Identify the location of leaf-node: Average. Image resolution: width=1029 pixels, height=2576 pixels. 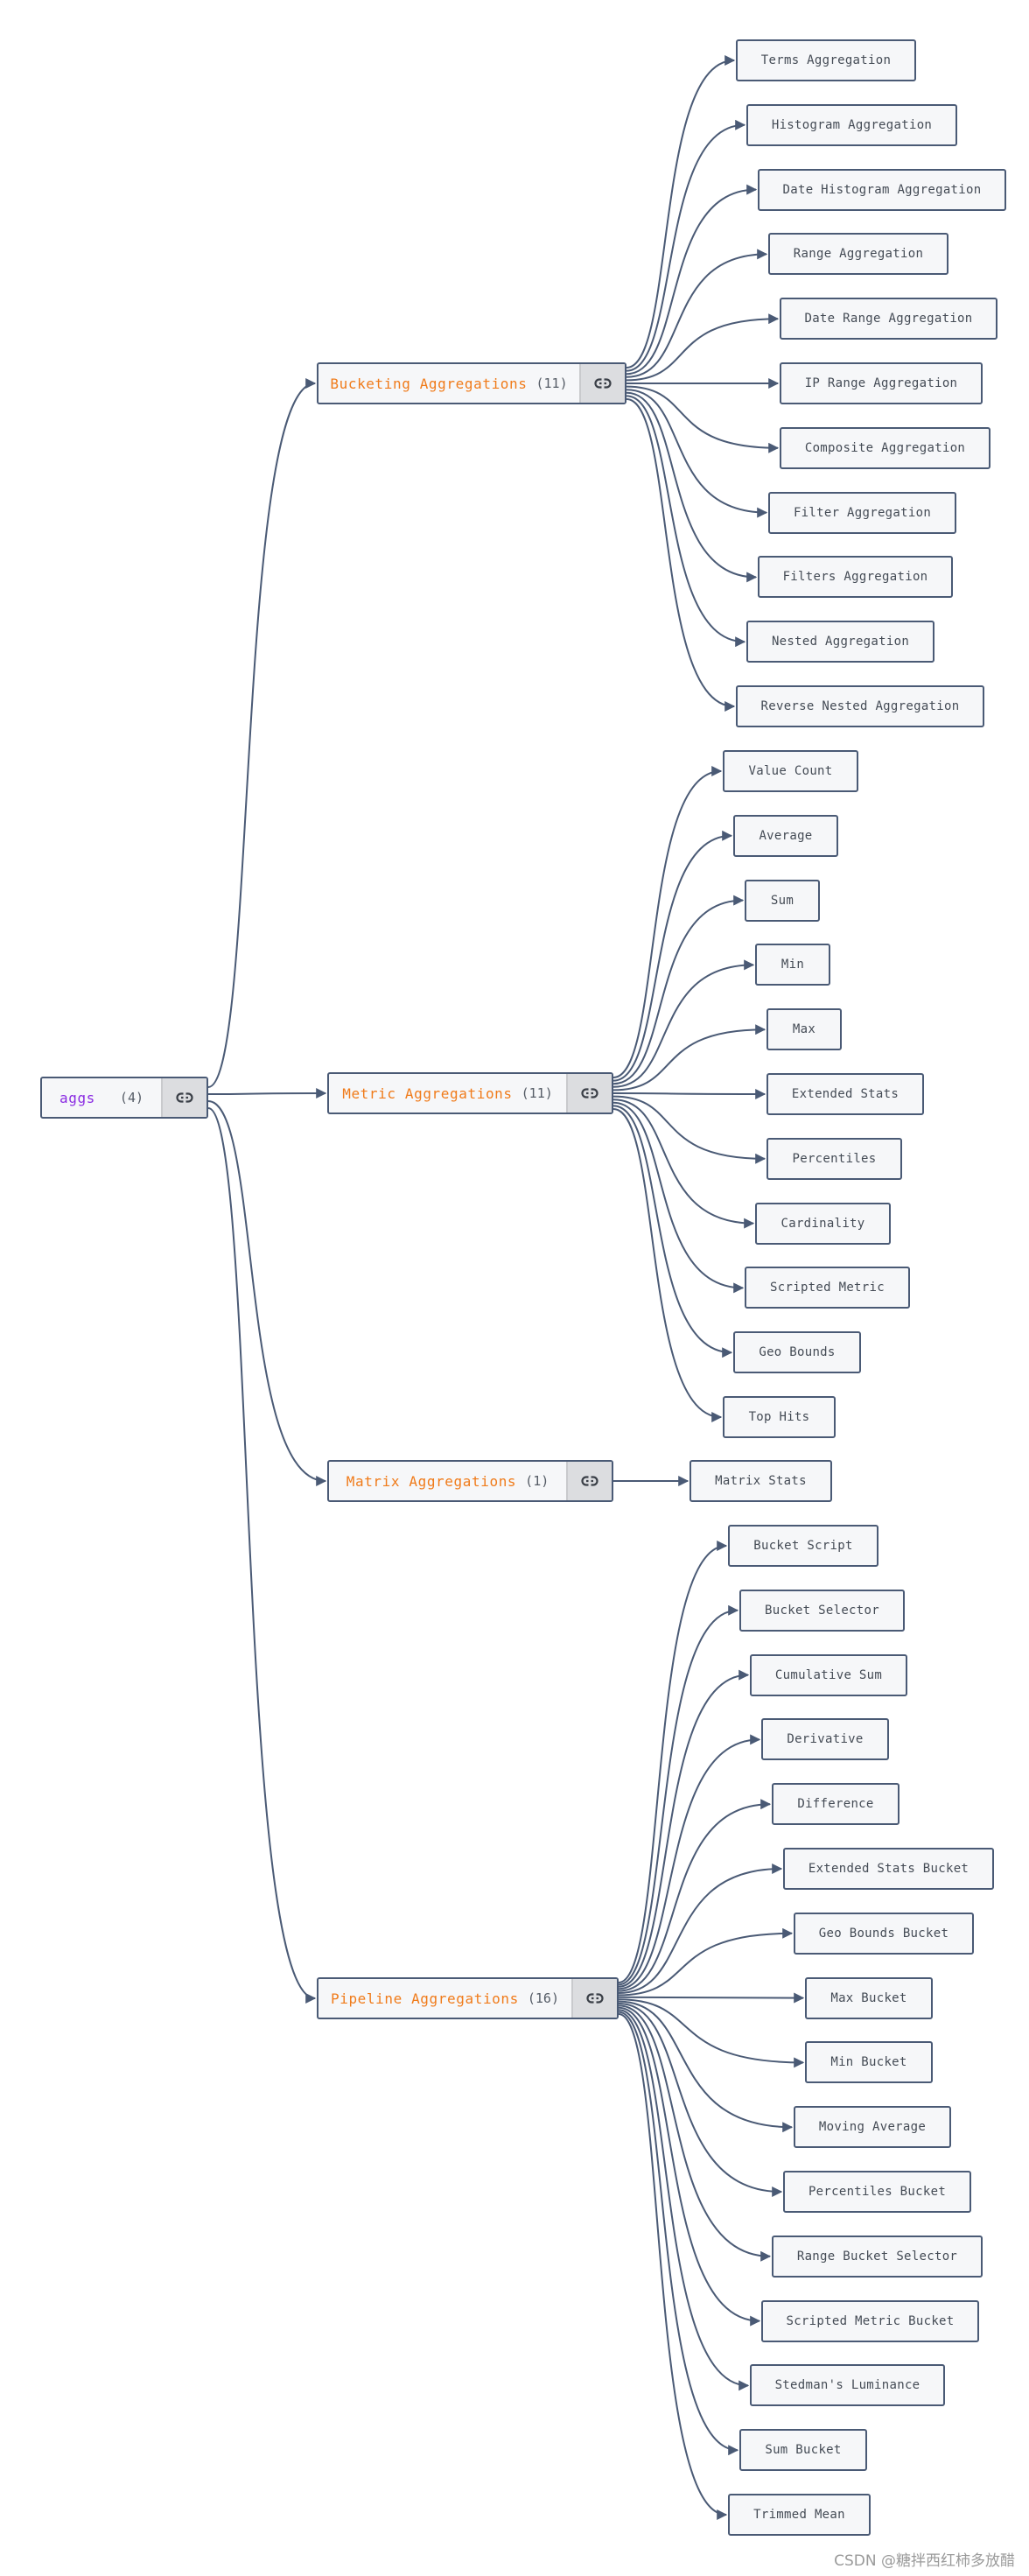
(785, 835).